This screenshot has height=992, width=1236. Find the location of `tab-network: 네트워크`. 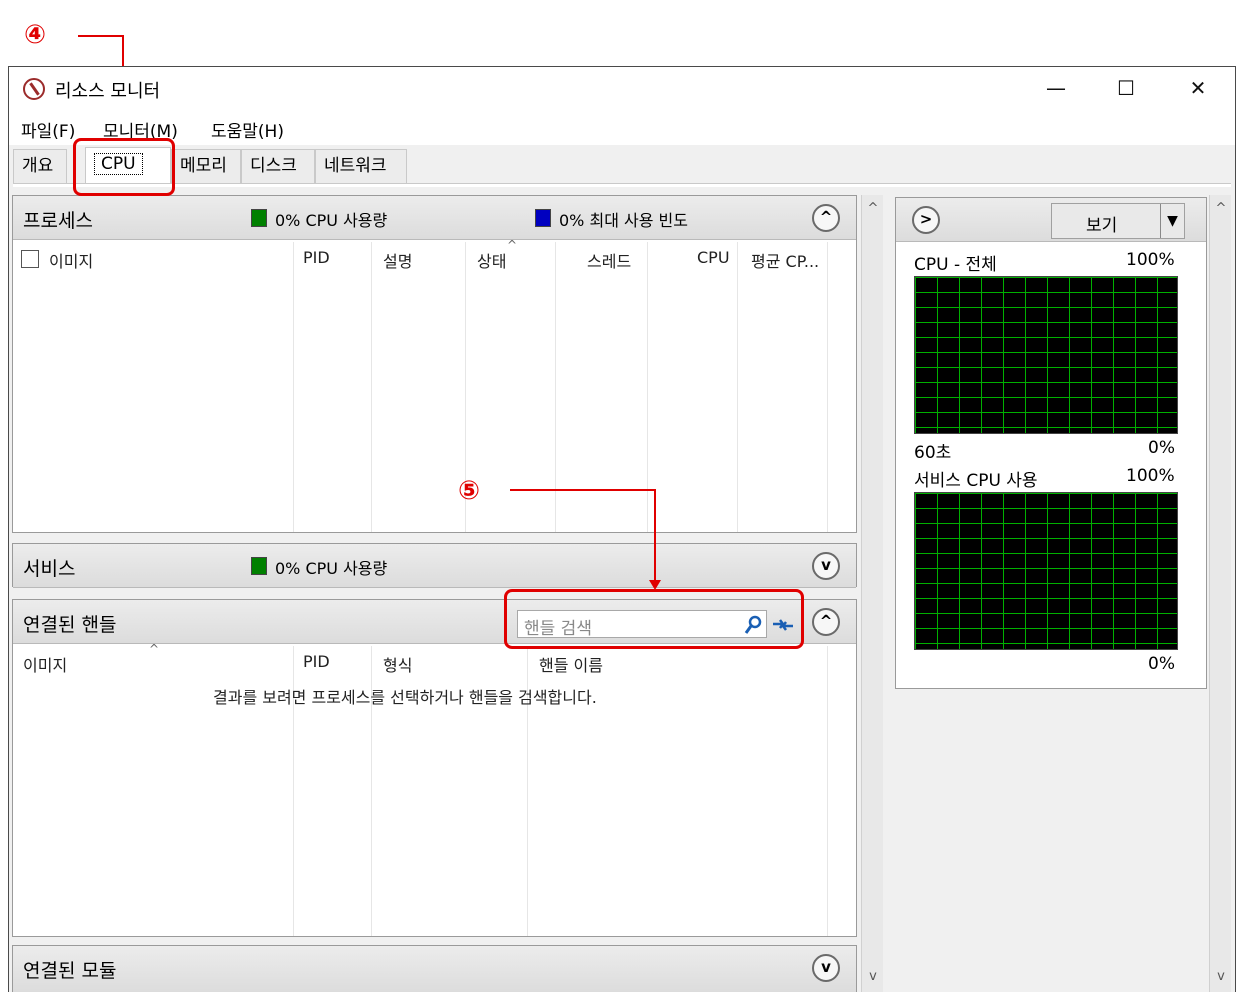

tab-network: 네트워크 is located at coordinates (361, 166).